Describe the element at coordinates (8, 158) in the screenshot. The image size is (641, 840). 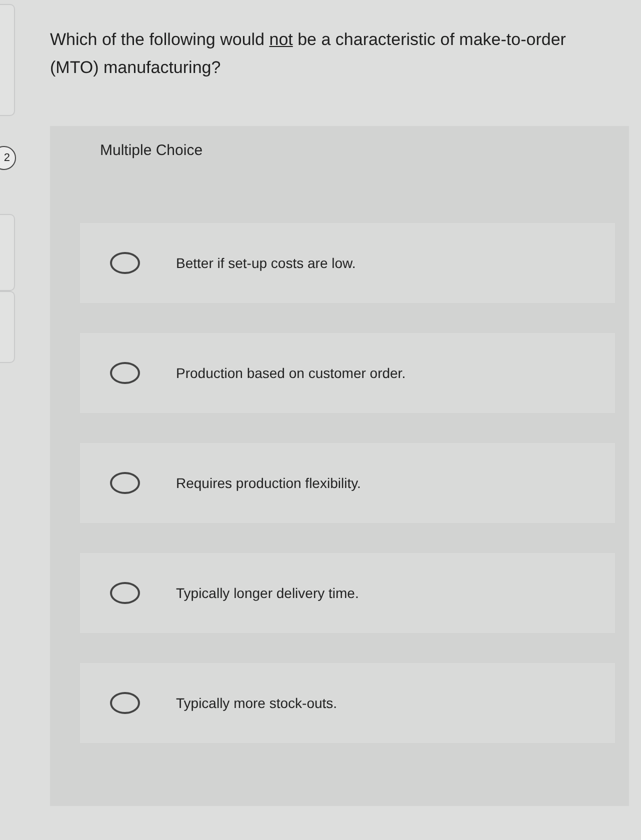
I see `question-number: 2` at that location.